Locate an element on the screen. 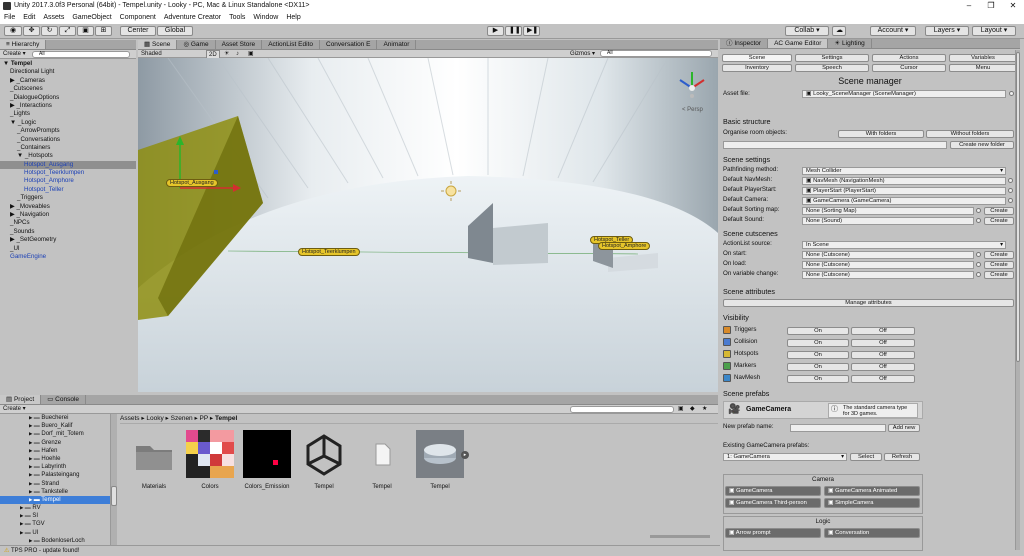 This screenshot has height=556, width=1024. hotspot-label-teerklumpen: Hotspot_Teerklumpen is located at coordinates (329, 252).